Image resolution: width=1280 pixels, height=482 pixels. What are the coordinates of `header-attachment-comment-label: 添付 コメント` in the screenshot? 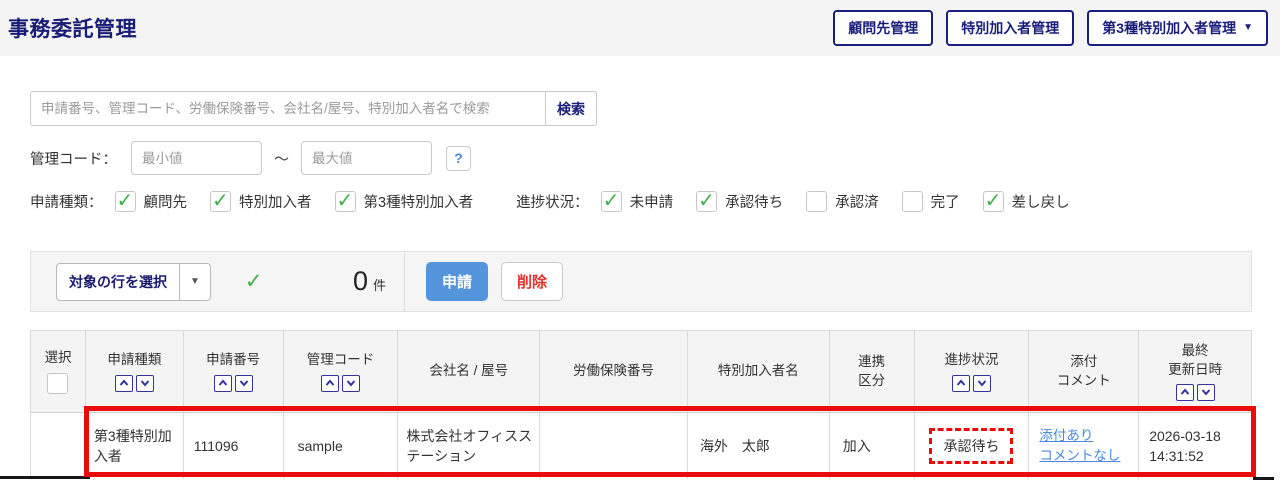 It's located at (1083, 371).